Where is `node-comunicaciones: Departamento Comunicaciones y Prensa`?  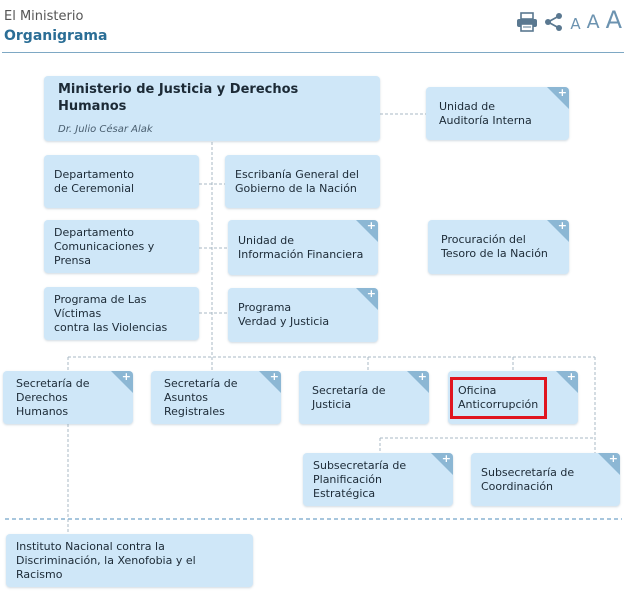 node-comunicaciones: Departamento Comunicaciones y Prensa is located at coordinates (121, 246).